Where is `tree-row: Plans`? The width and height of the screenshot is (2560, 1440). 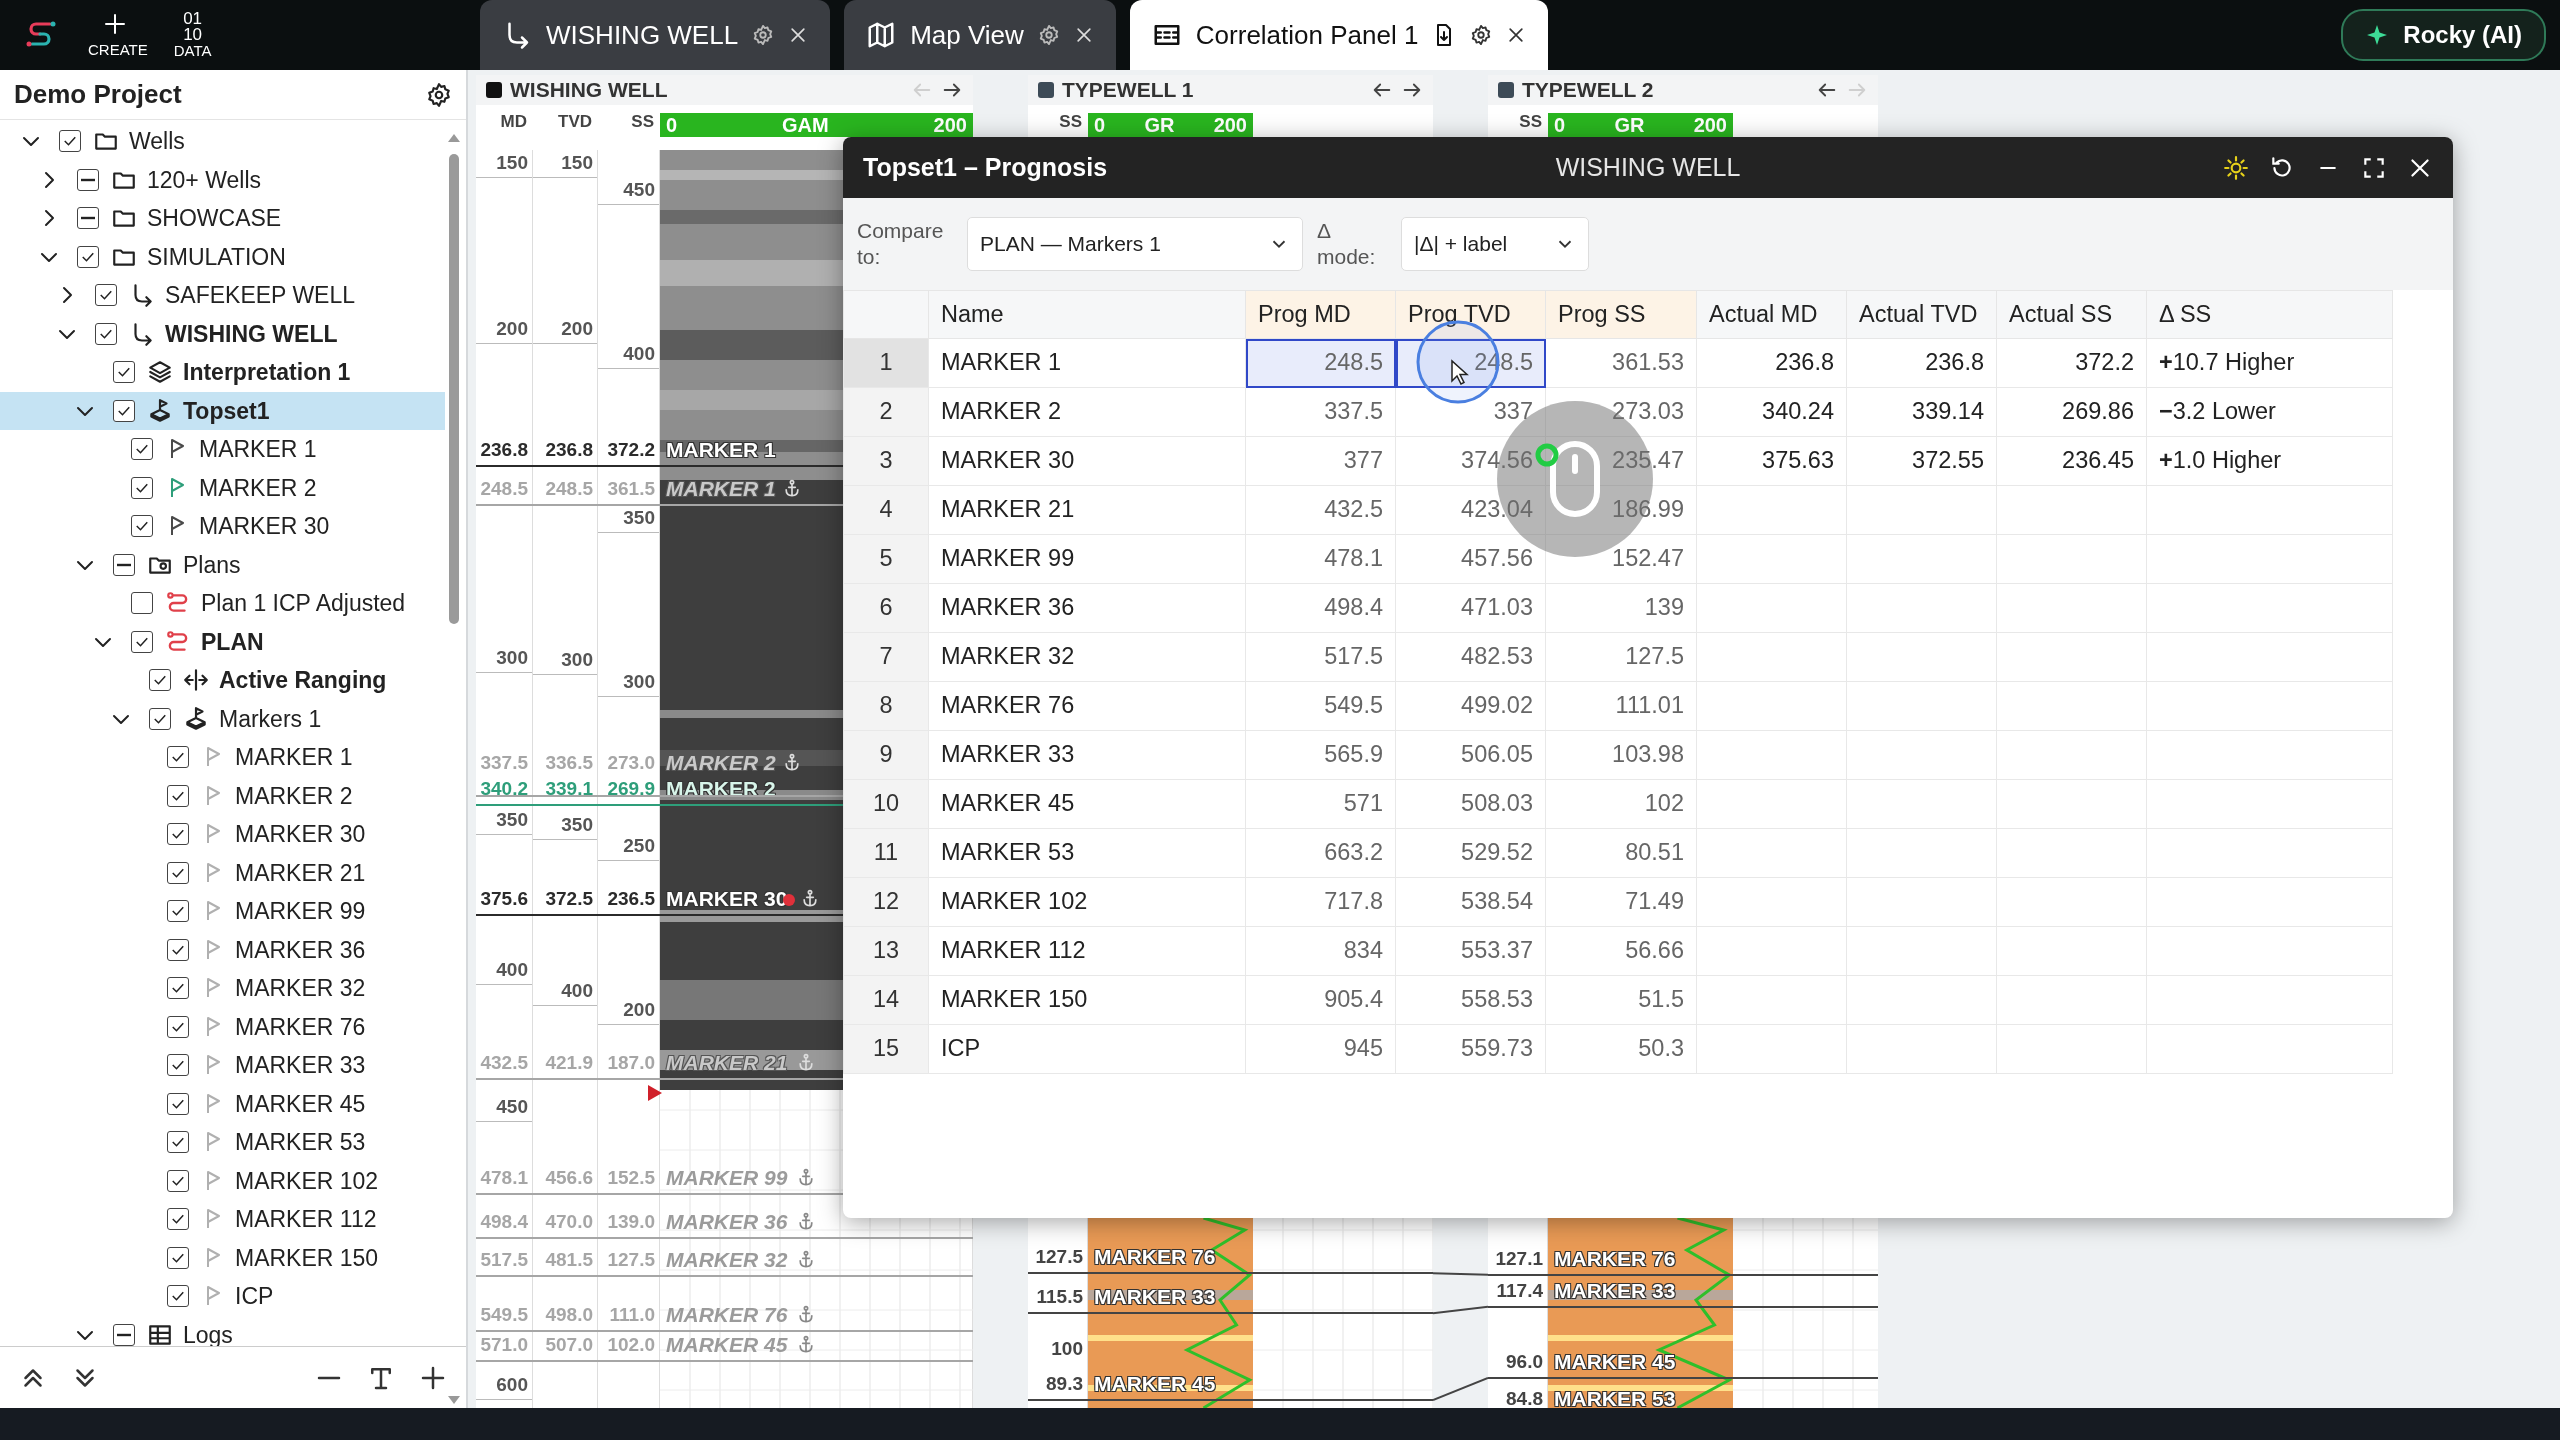
tree-row: Plans is located at coordinates (222, 564).